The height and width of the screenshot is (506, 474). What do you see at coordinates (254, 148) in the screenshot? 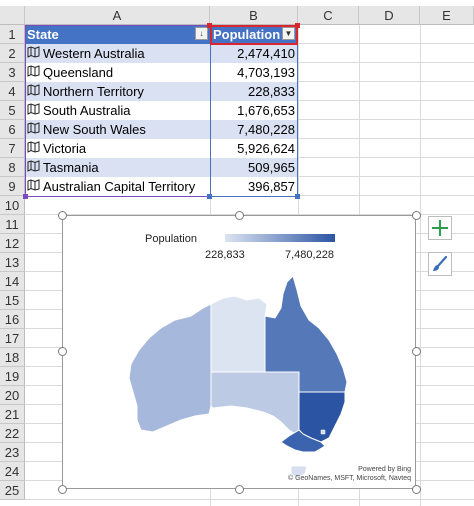
I see `population-value: 5,926,624` at bounding box center [254, 148].